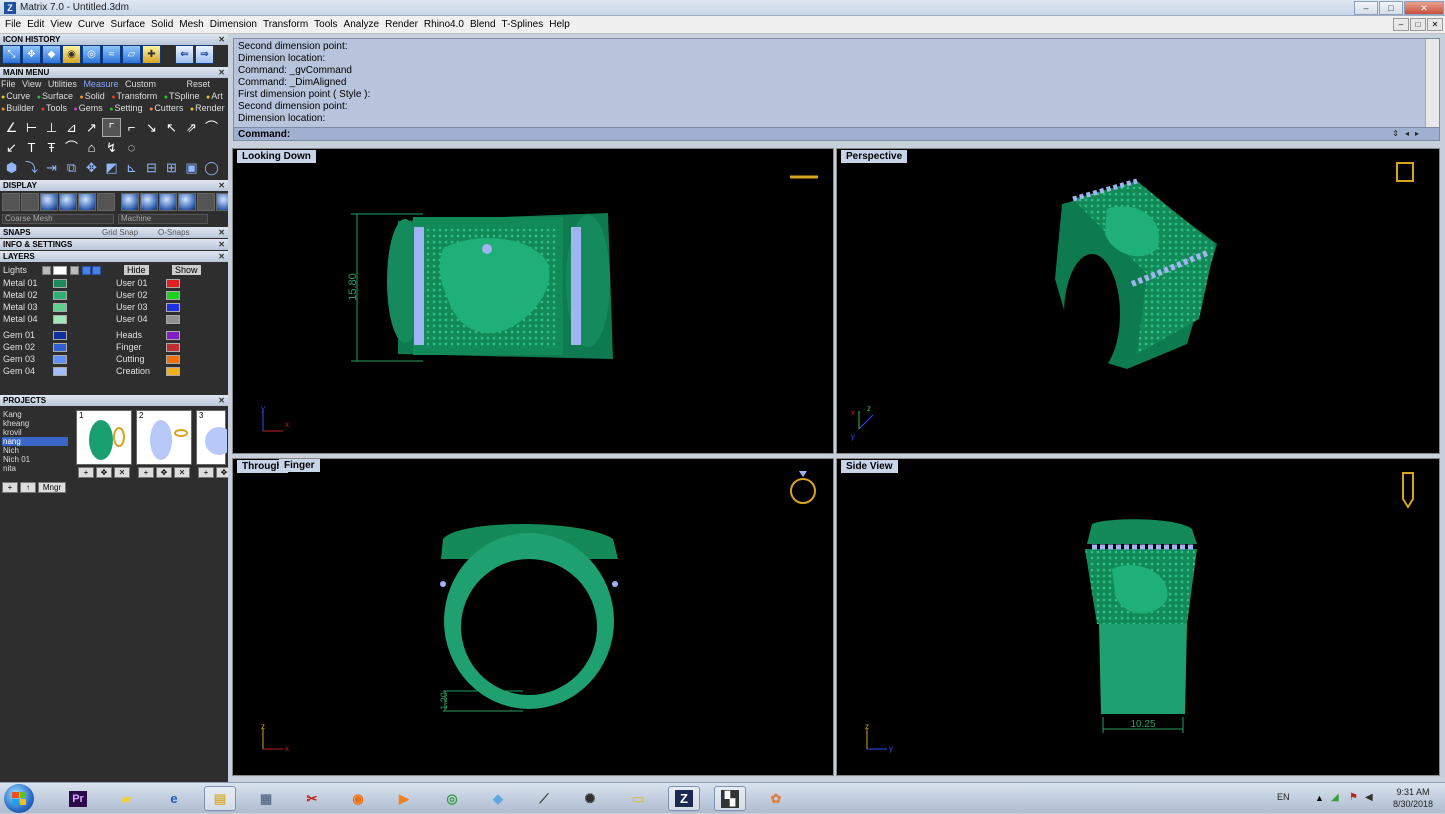 The image size is (1445, 814). I want to click on manager-button: Mngr, so click(52, 487).